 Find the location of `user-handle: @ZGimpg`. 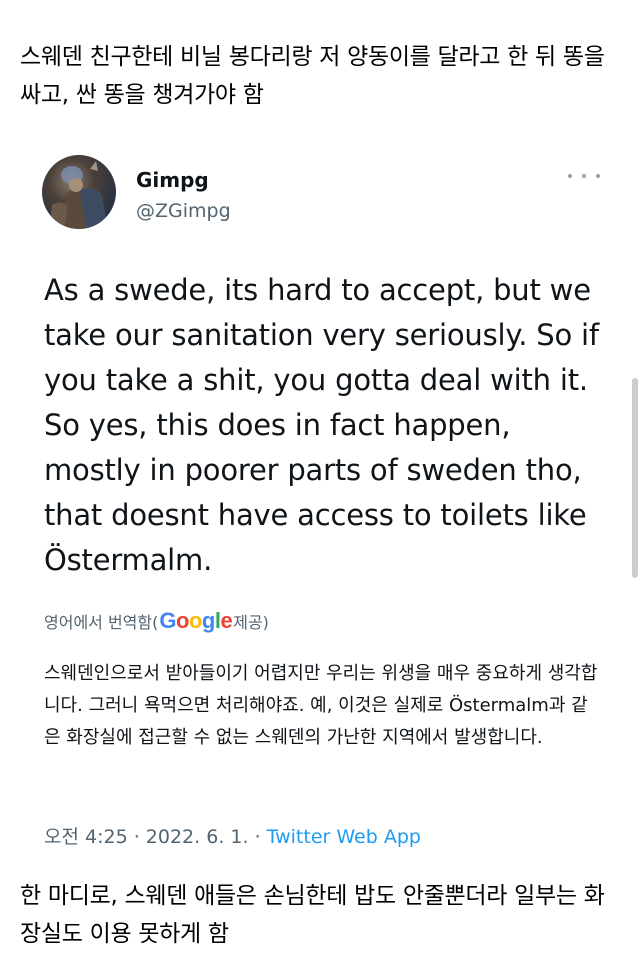

user-handle: @ZGimpg is located at coordinates (183, 211).